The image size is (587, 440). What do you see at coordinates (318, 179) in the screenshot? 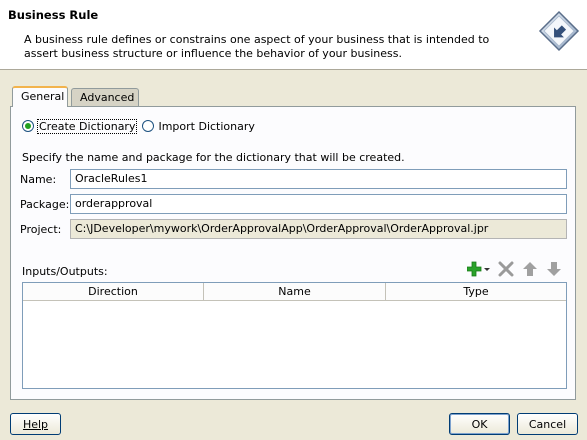
I see `name-field: OracleRules1` at bounding box center [318, 179].